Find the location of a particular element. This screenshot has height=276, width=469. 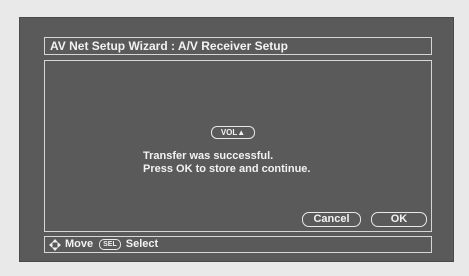

vol-up-key-icon: VOL▲ is located at coordinates (233, 132).